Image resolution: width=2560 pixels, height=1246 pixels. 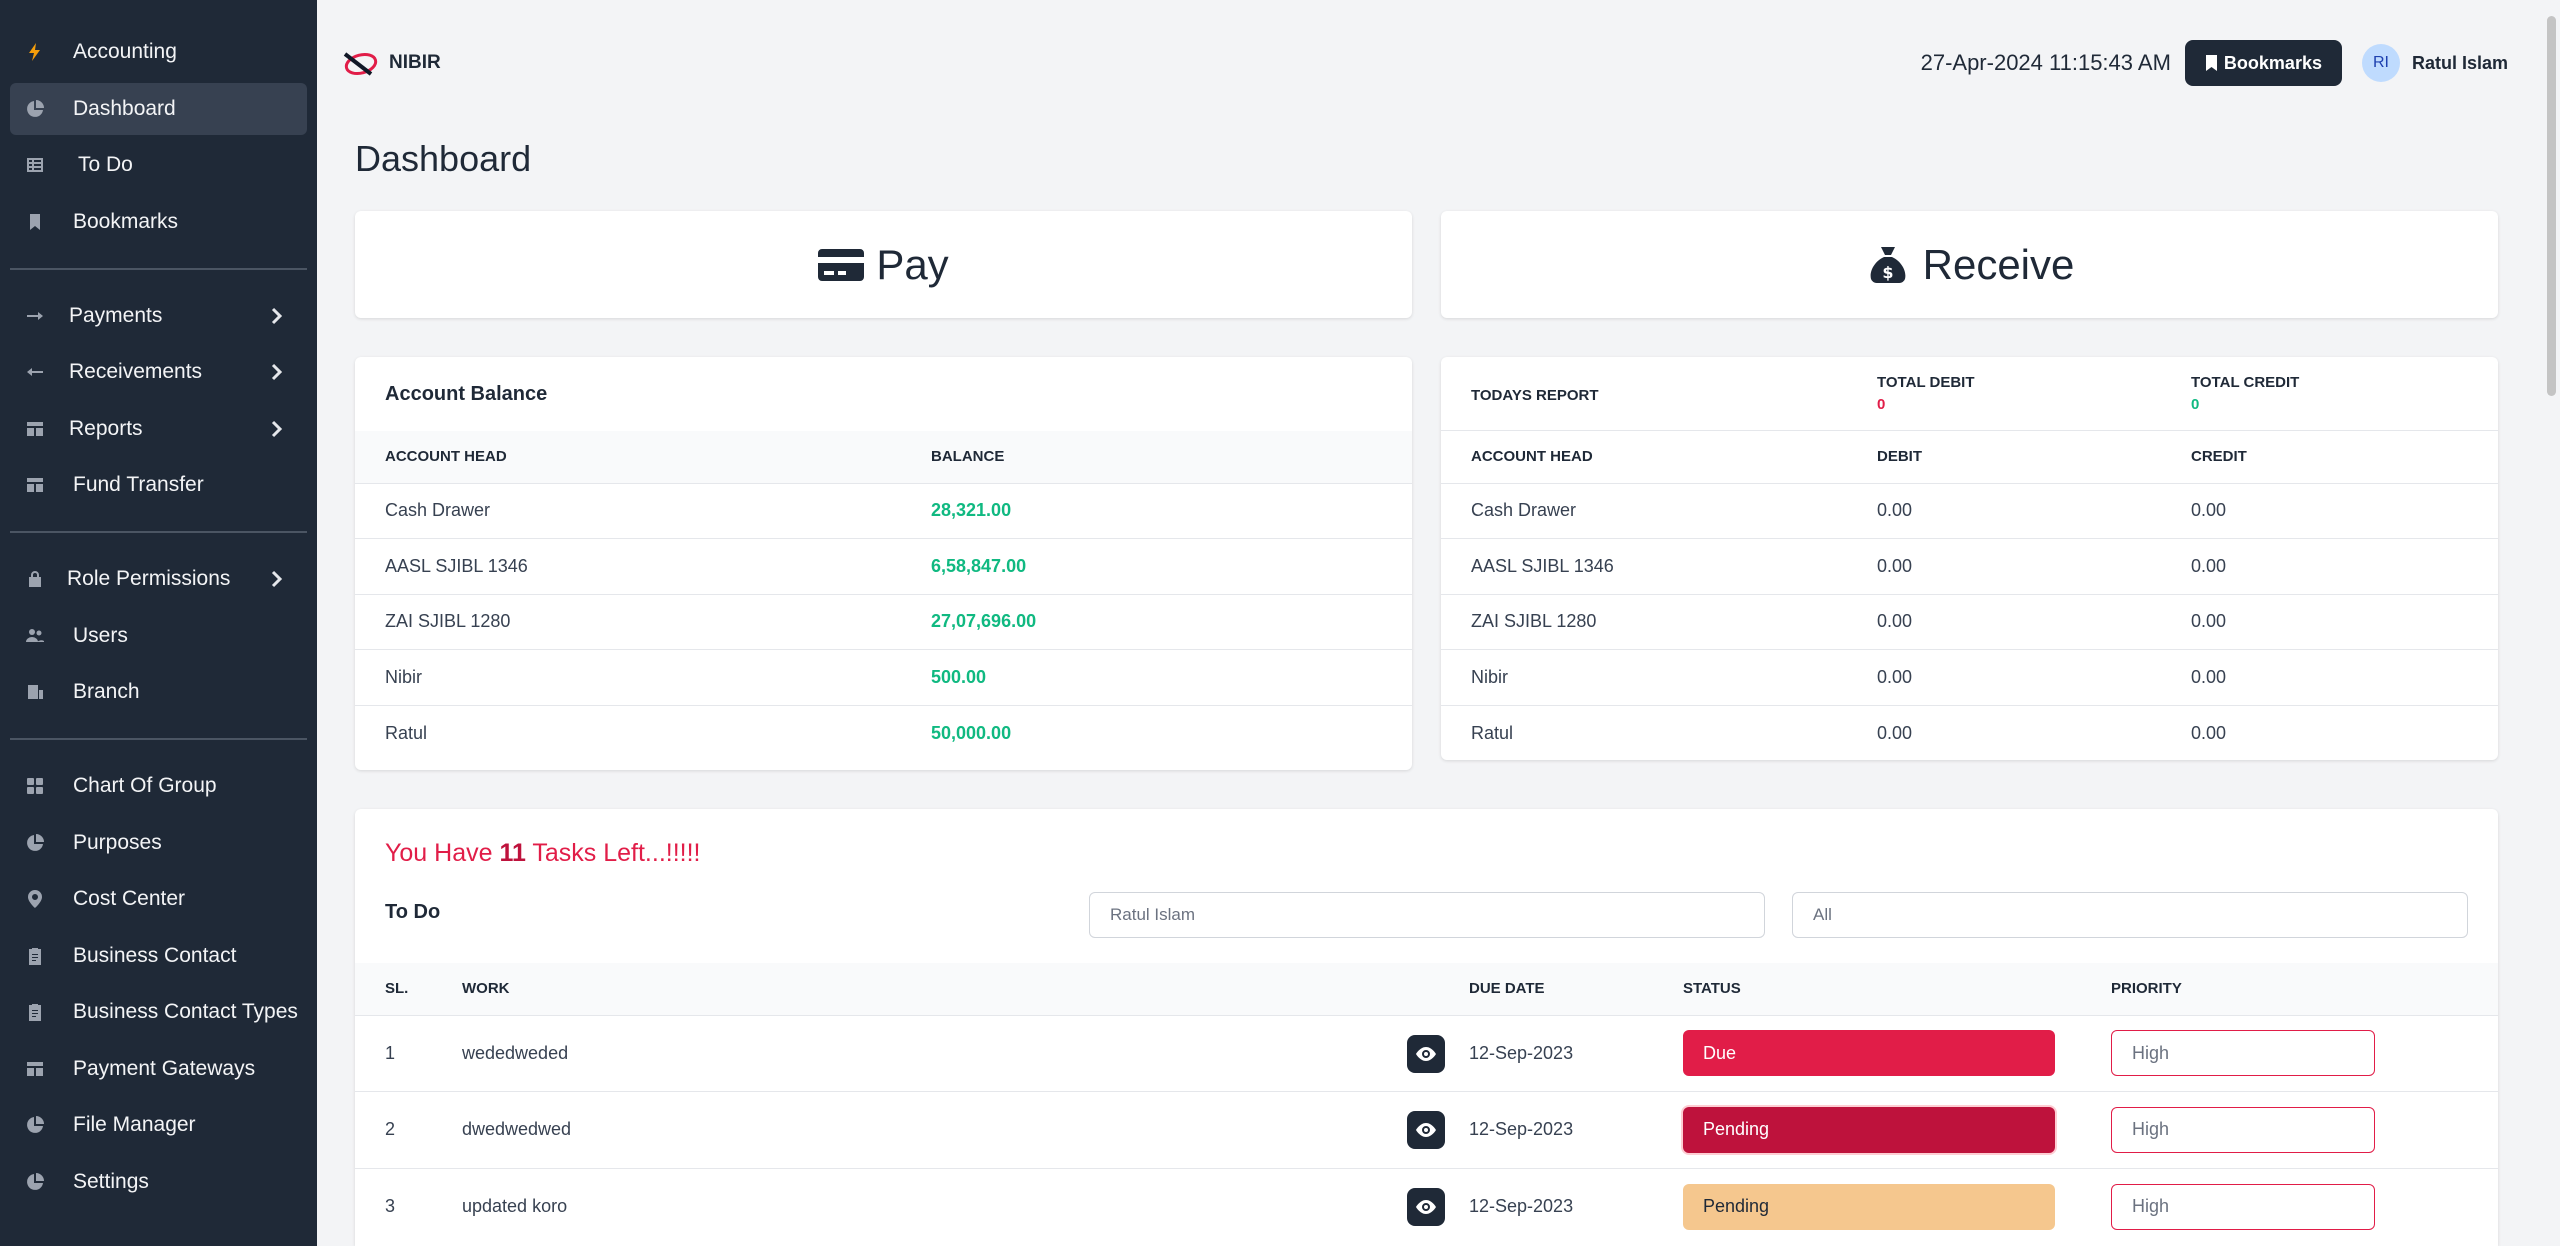 I want to click on sl-cell: 3, so click(x=390, y=1206).